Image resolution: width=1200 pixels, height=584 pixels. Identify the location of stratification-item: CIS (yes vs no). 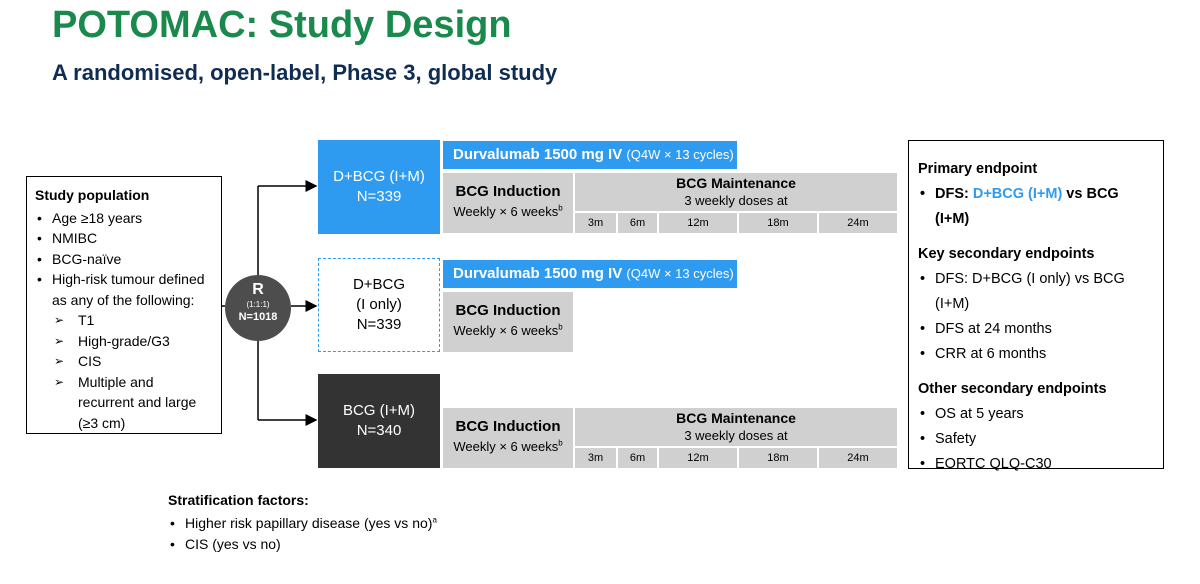
(302, 544).